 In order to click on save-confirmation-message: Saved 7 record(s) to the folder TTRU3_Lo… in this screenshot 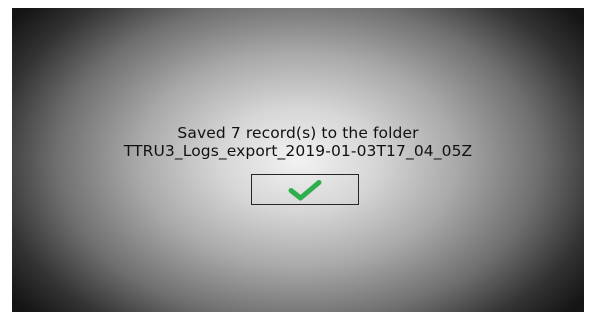, I will do `click(298, 142)`.